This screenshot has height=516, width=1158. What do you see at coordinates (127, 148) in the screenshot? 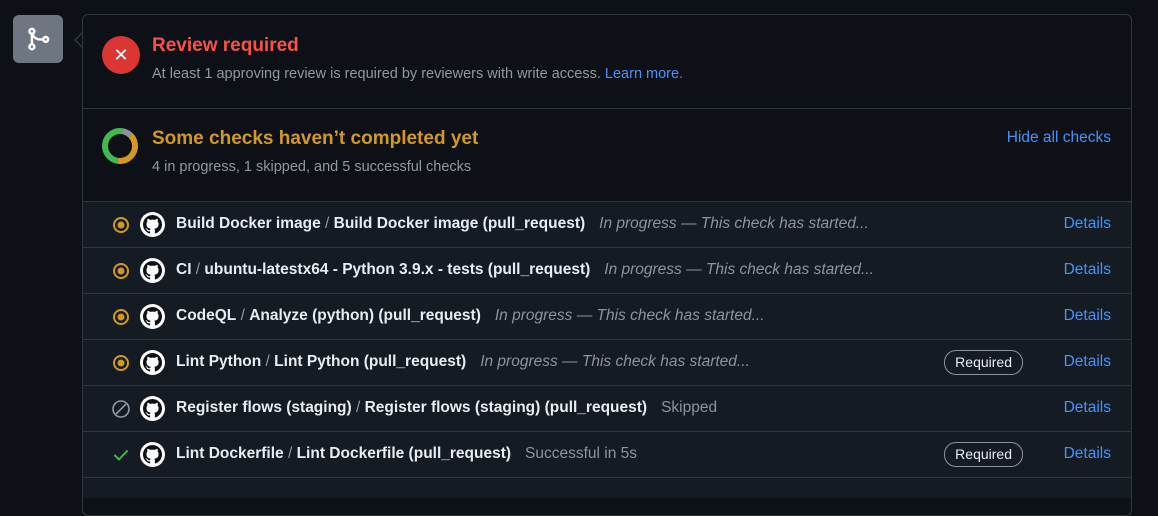
I see `donut-in-progress-arc` at bounding box center [127, 148].